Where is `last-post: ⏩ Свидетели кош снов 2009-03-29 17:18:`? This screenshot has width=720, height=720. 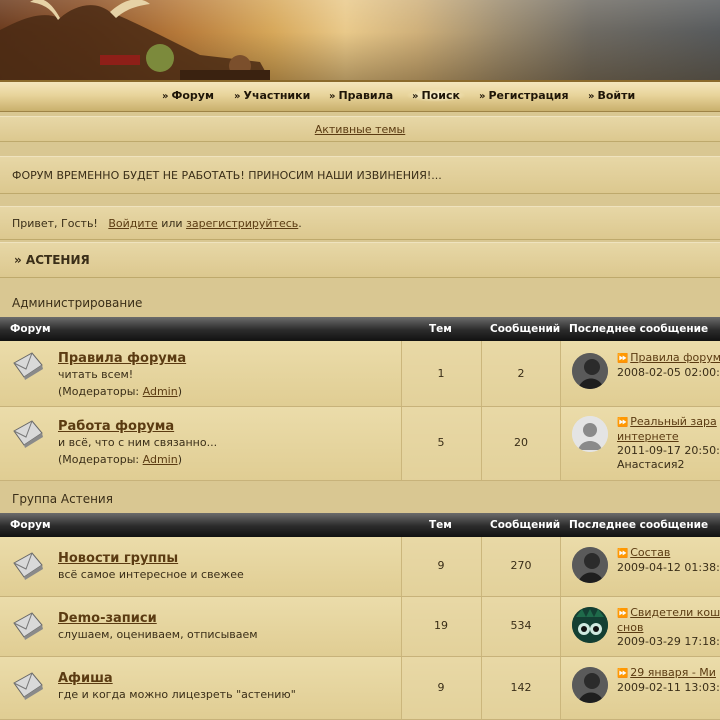
last-post: ⏩ Свидетели кош снов 2009-03-29 17:18: is located at coordinates (668, 627).